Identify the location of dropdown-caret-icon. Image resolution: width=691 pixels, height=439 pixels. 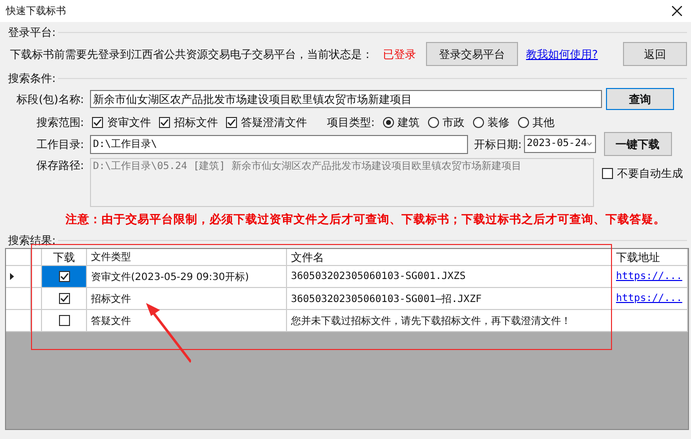
(589, 144).